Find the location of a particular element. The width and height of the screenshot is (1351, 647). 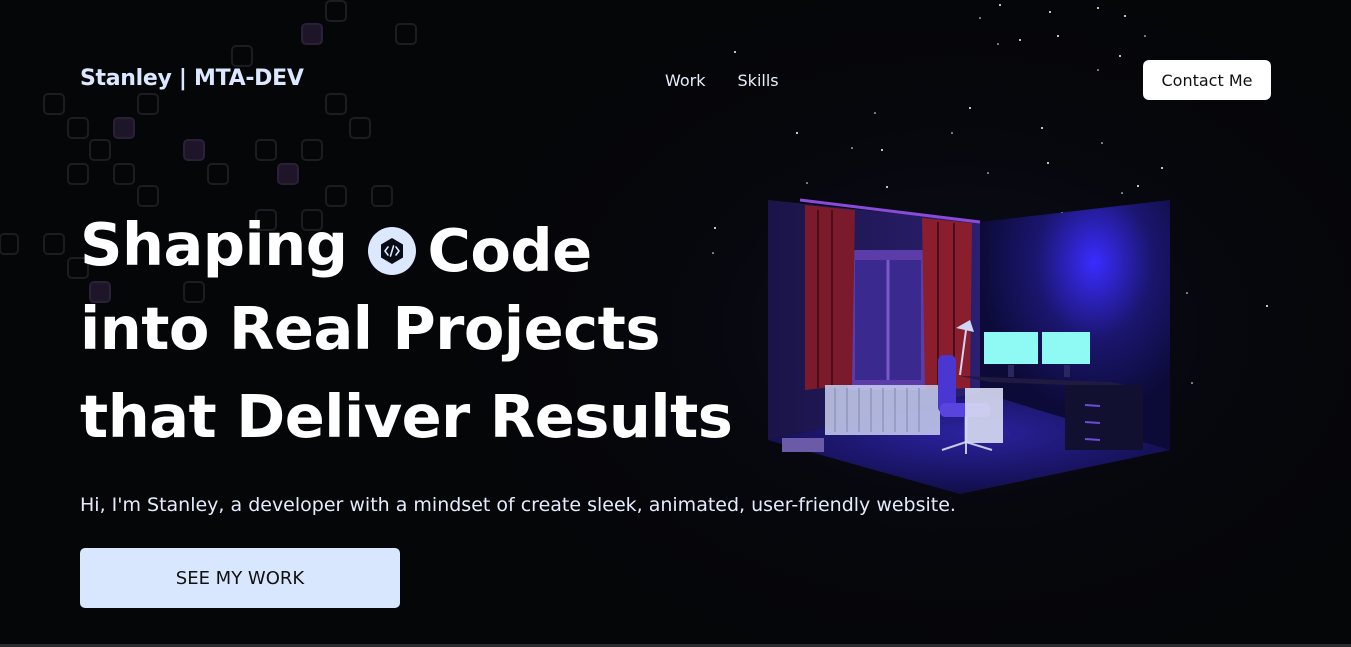

room-illustration is located at coordinates (969, 346).